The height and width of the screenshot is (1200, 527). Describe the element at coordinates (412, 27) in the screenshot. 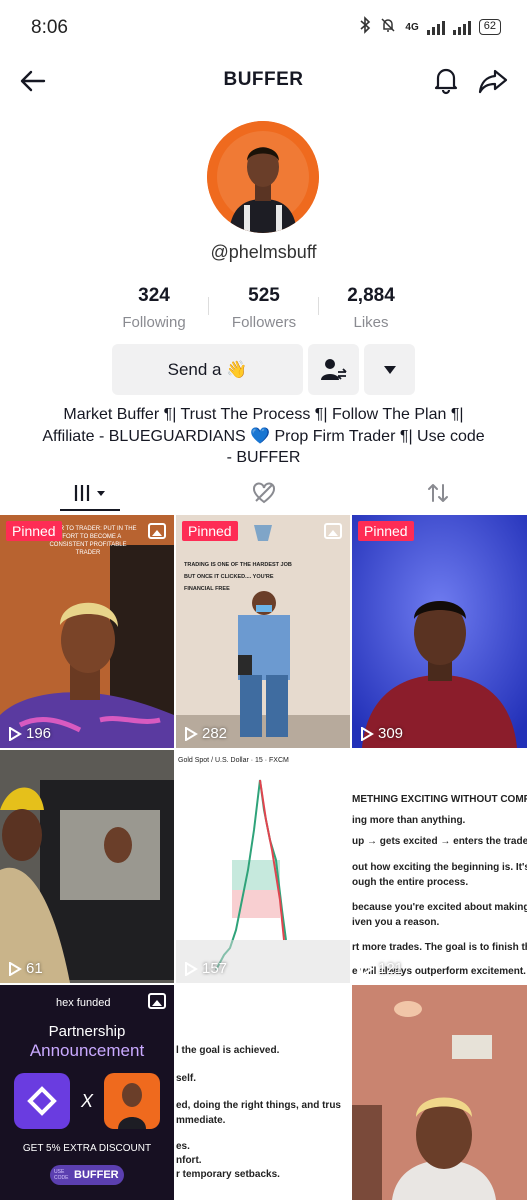

I see `network-label: 4G` at that location.